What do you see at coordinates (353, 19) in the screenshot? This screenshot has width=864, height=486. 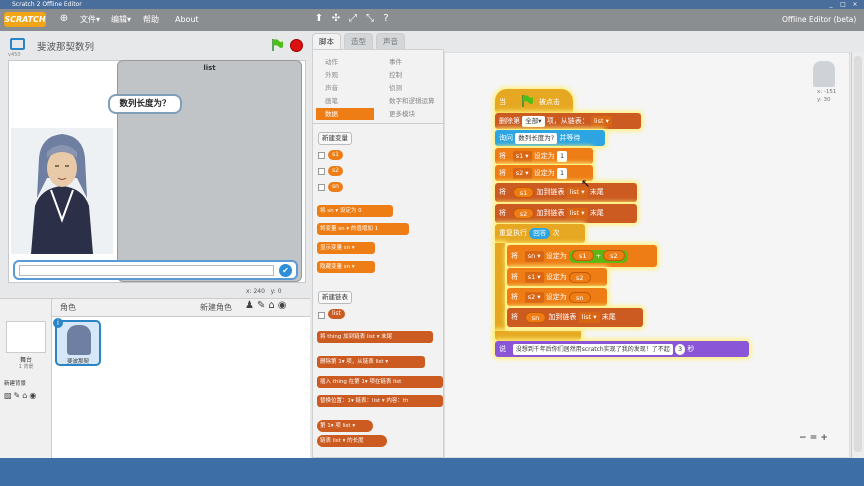 I see `grow-icon: ⤢` at bounding box center [353, 19].